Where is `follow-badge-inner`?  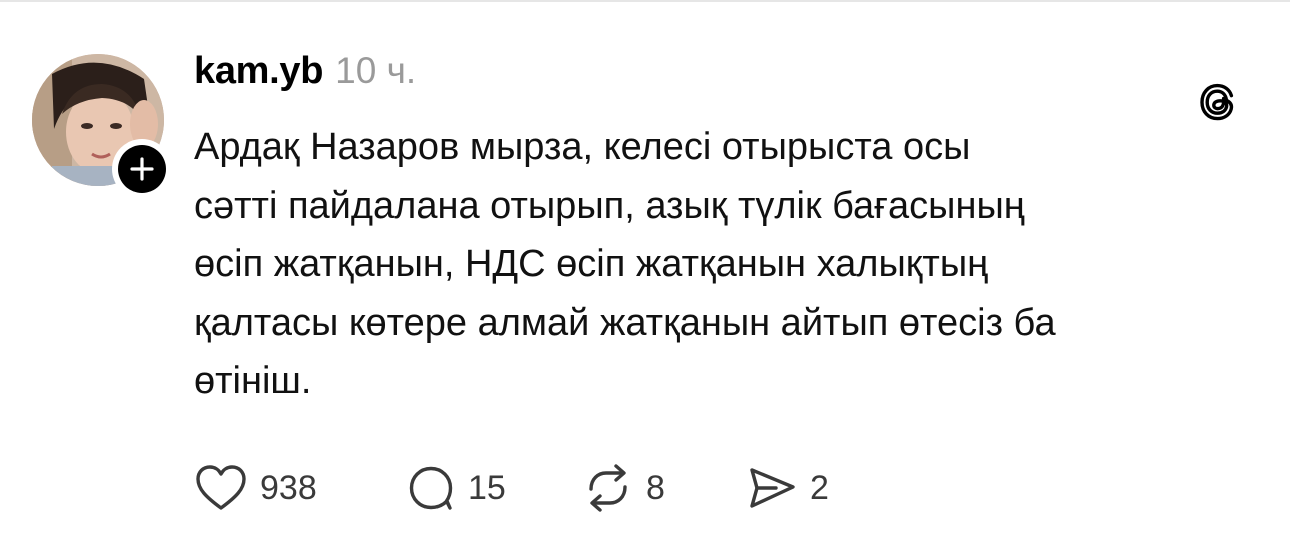 follow-badge-inner is located at coordinates (142, 169).